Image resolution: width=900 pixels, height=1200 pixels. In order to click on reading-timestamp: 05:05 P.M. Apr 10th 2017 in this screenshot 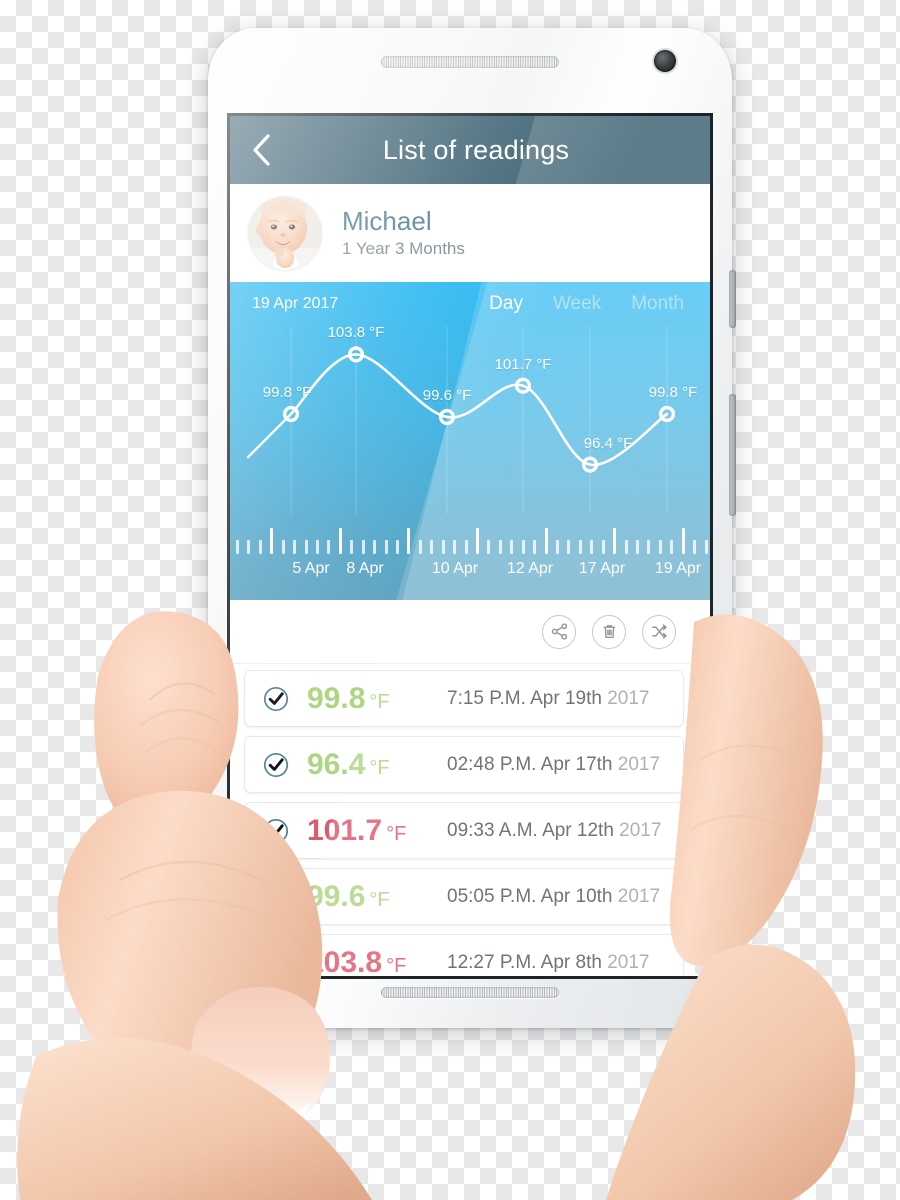, I will do `click(554, 896)`.